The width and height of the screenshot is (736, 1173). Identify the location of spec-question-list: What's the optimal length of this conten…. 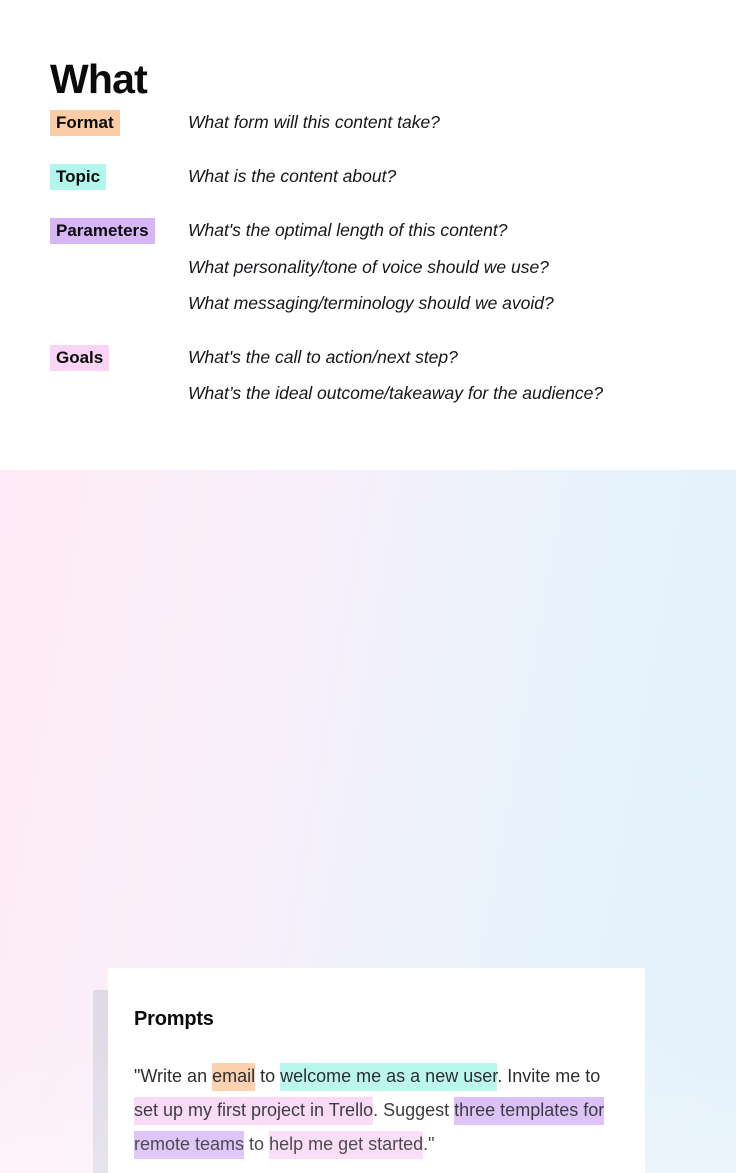
(449, 266).